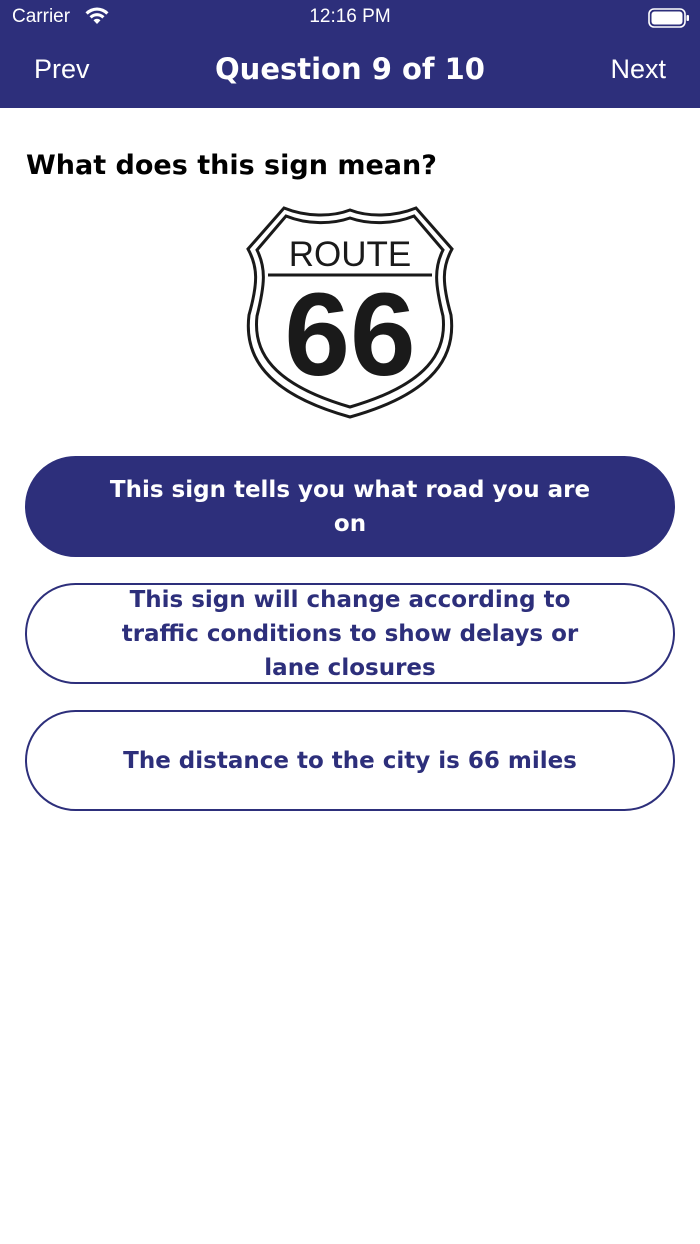 The height and width of the screenshot is (1244, 700). I want to click on sign-number-text: 66, so click(349, 335).